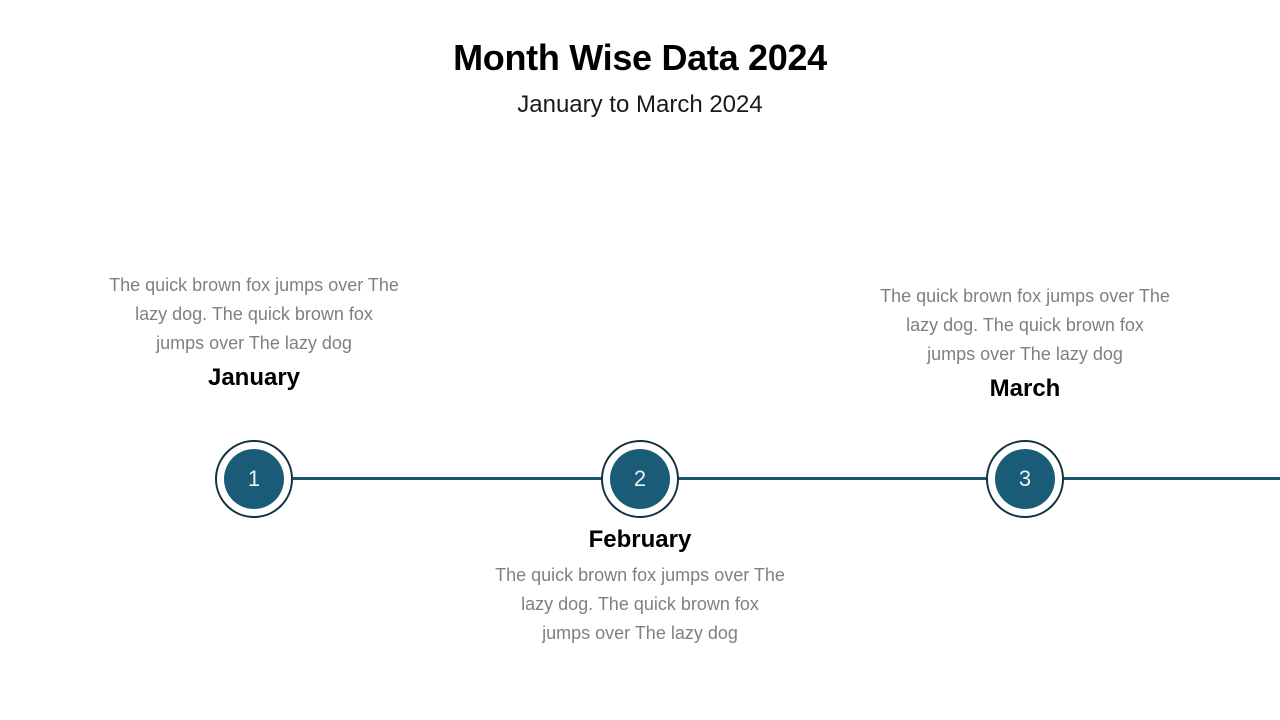  I want to click on timeline-item-label: March, so click(1025, 388).